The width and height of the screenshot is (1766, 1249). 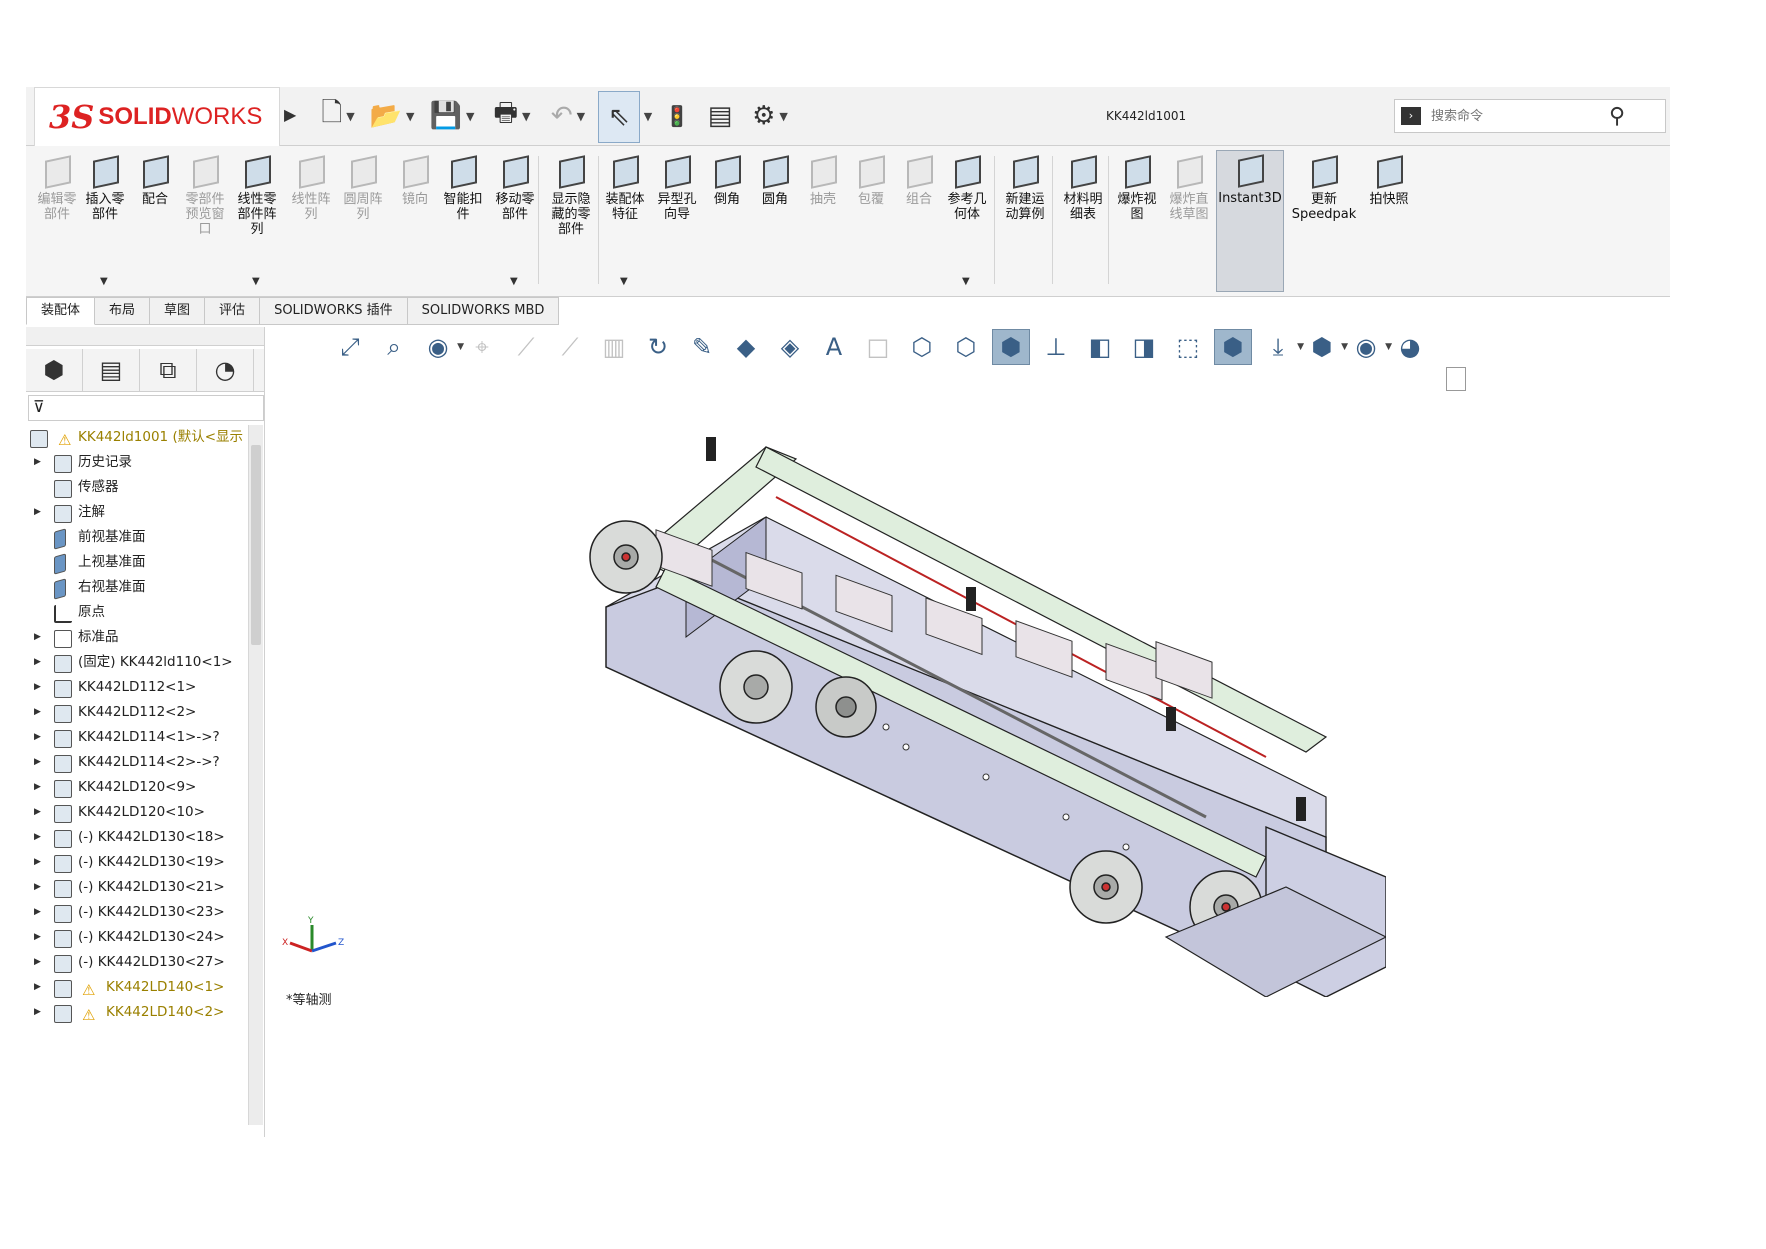 What do you see at coordinates (139, 1012) in the screenshot?
I see `tree-item-component: ▶ ⚠ KK442LD140<2>` at bounding box center [139, 1012].